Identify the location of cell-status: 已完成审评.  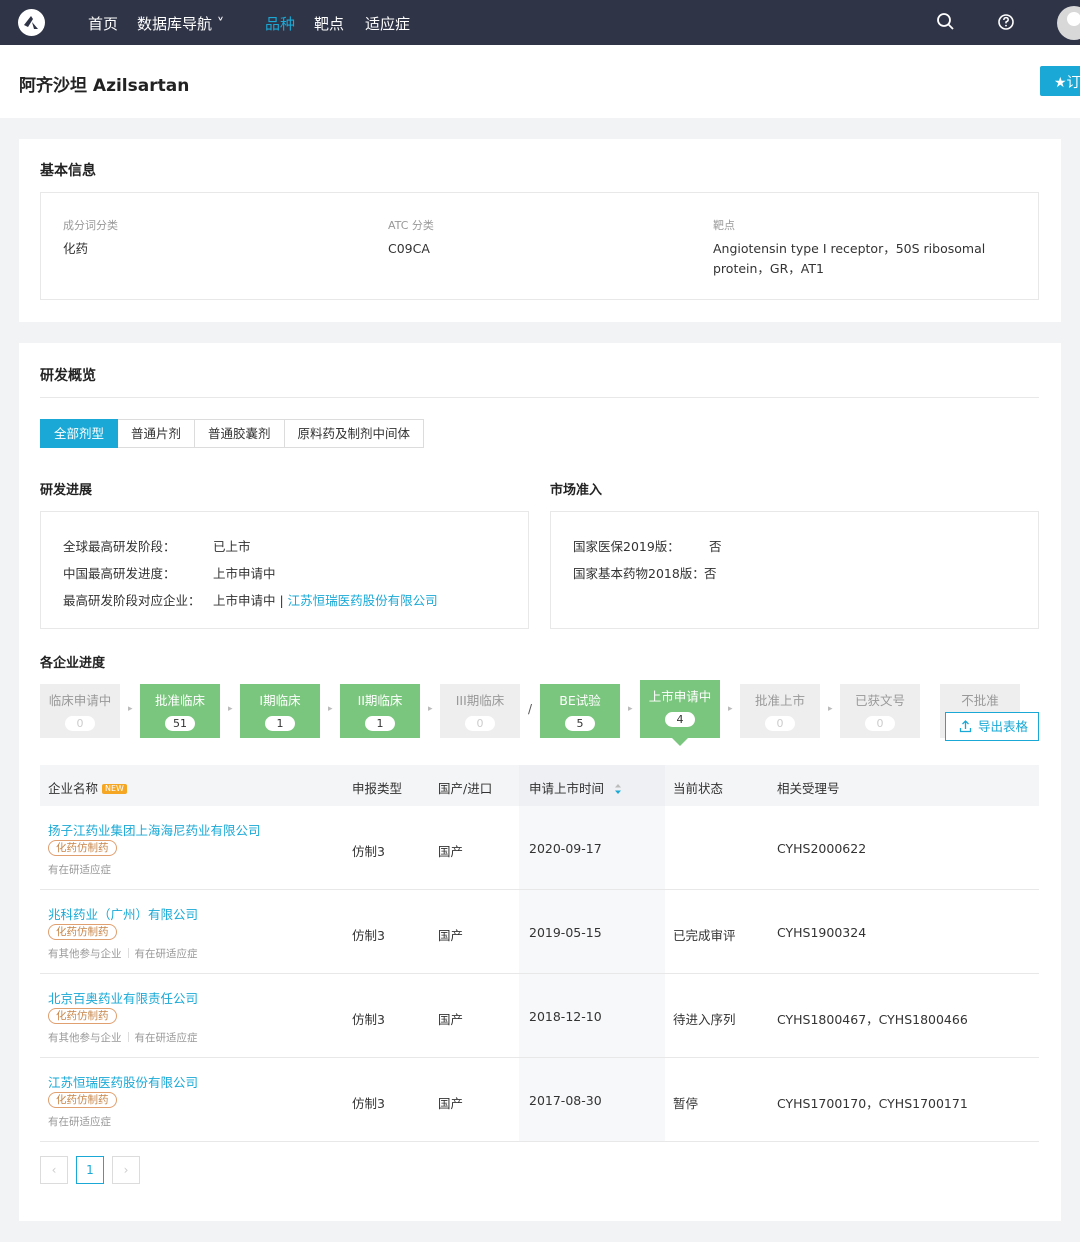
(704, 935).